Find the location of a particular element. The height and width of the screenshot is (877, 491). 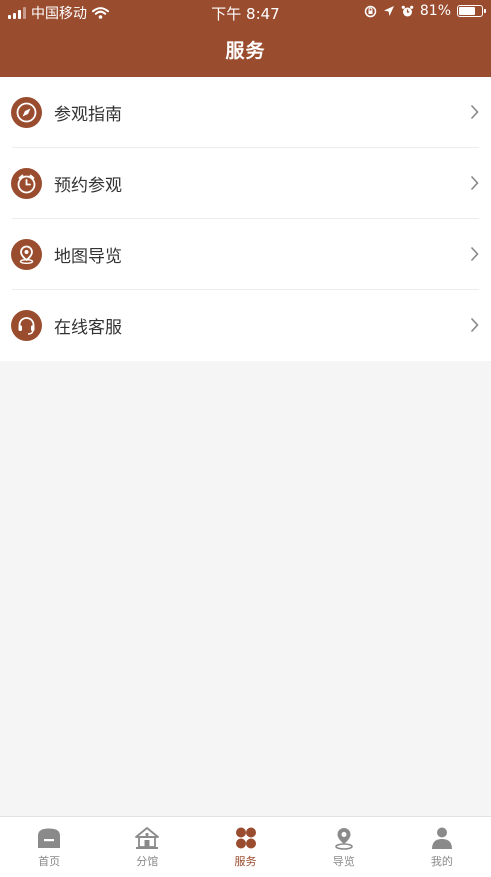

home-icon is located at coordinates (49, 838).